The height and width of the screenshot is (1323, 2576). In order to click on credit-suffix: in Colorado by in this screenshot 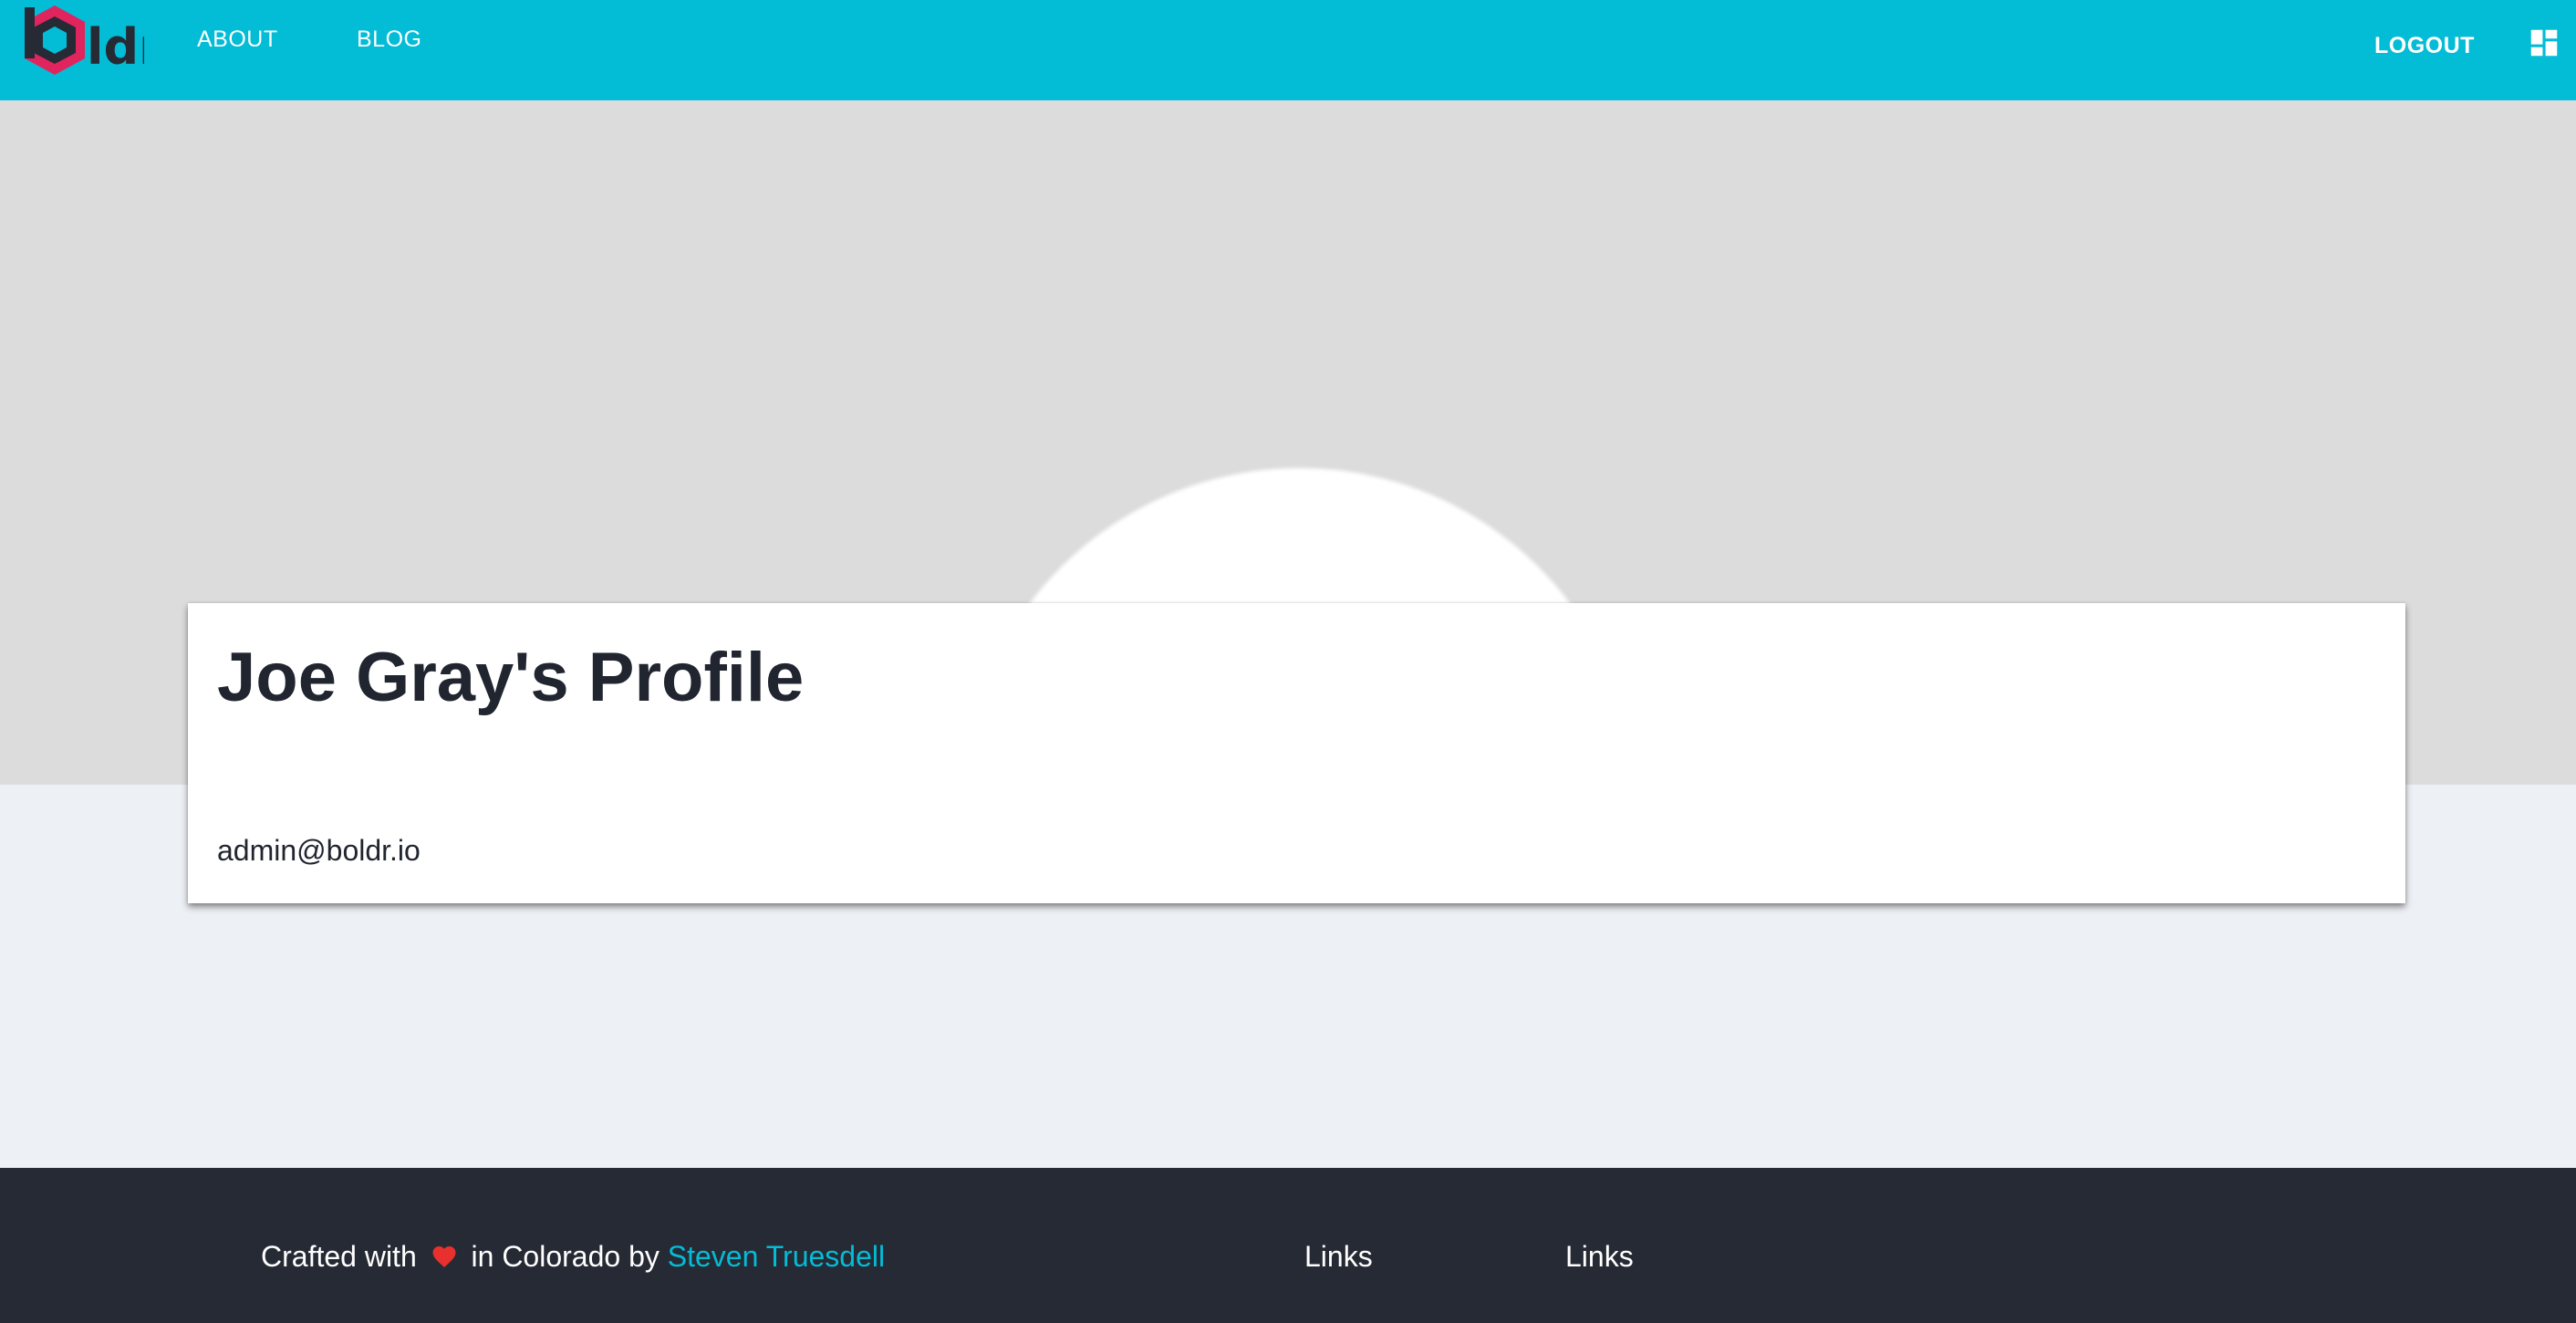, I will do `click(565, 1257)`.